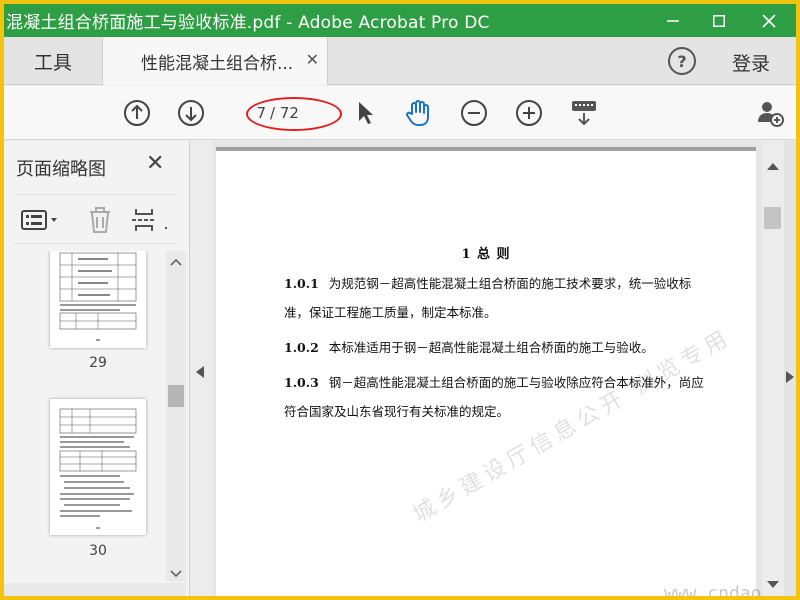  Describe the element at coordinates (301, 347) in the screenshot. I see `paragraph-number: 1.0.2` at that location.